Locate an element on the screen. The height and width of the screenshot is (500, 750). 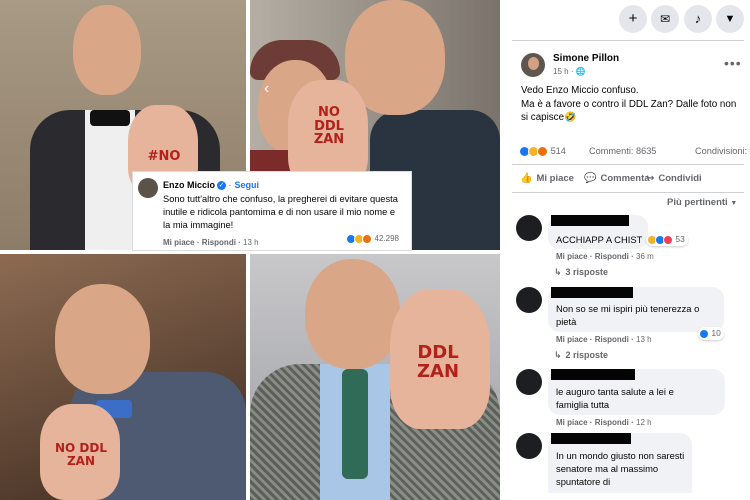
tie is located at coordinates (355, 424).